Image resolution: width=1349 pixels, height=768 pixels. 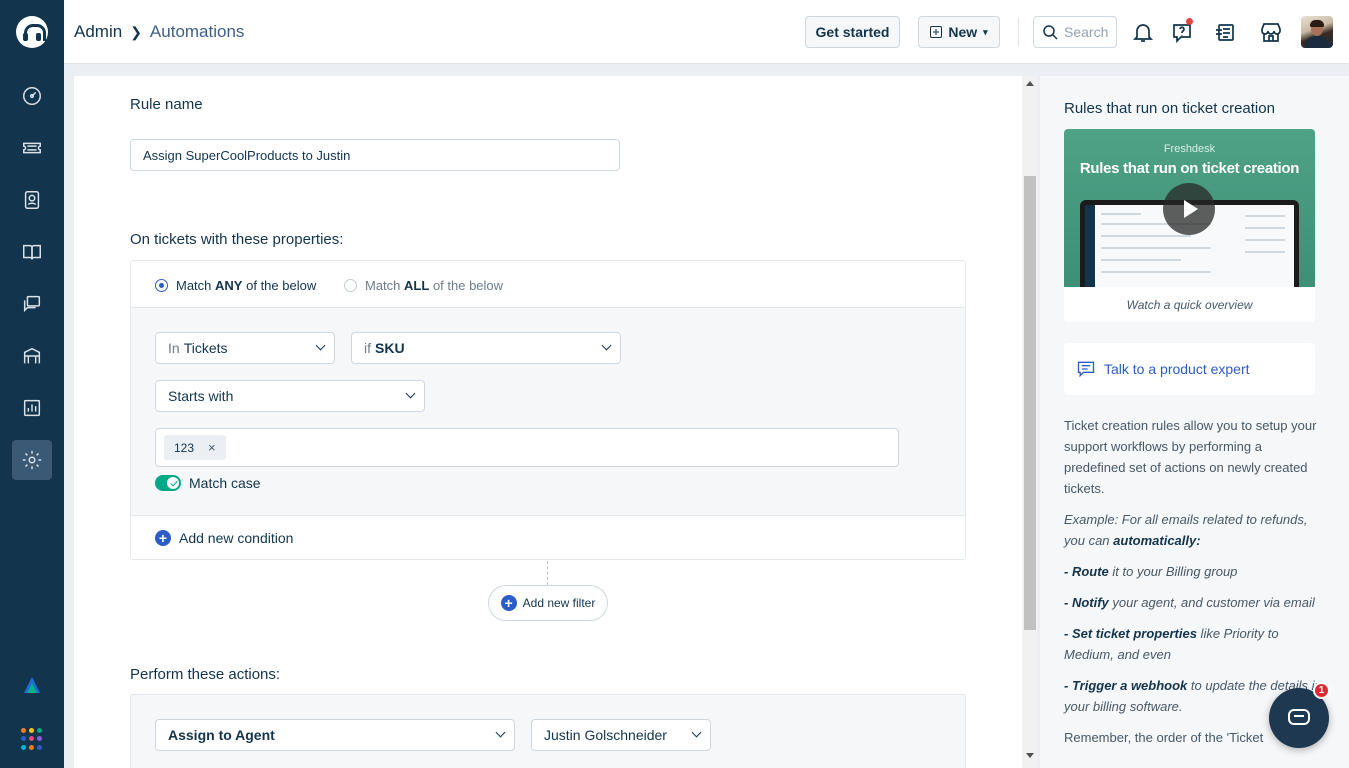 I want to click on sidebar, so click(x=32, y=384).